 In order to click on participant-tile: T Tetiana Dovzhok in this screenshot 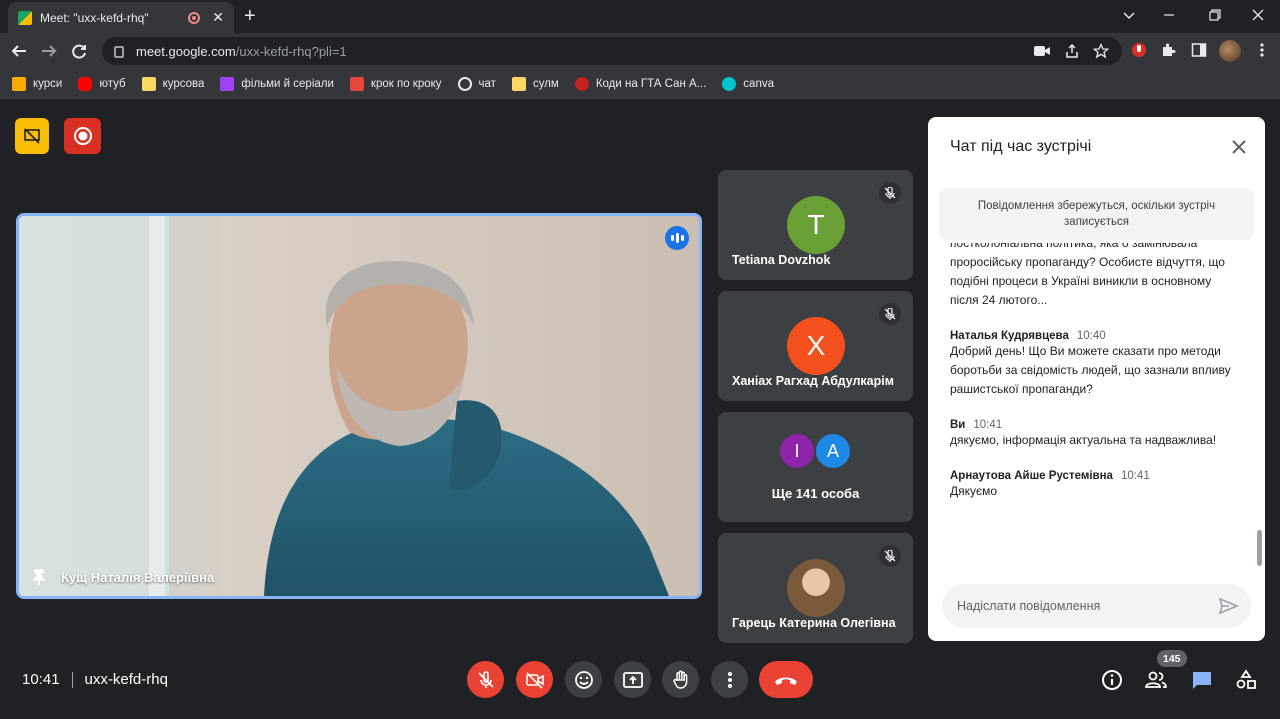, I will do `click(815, 225)`.